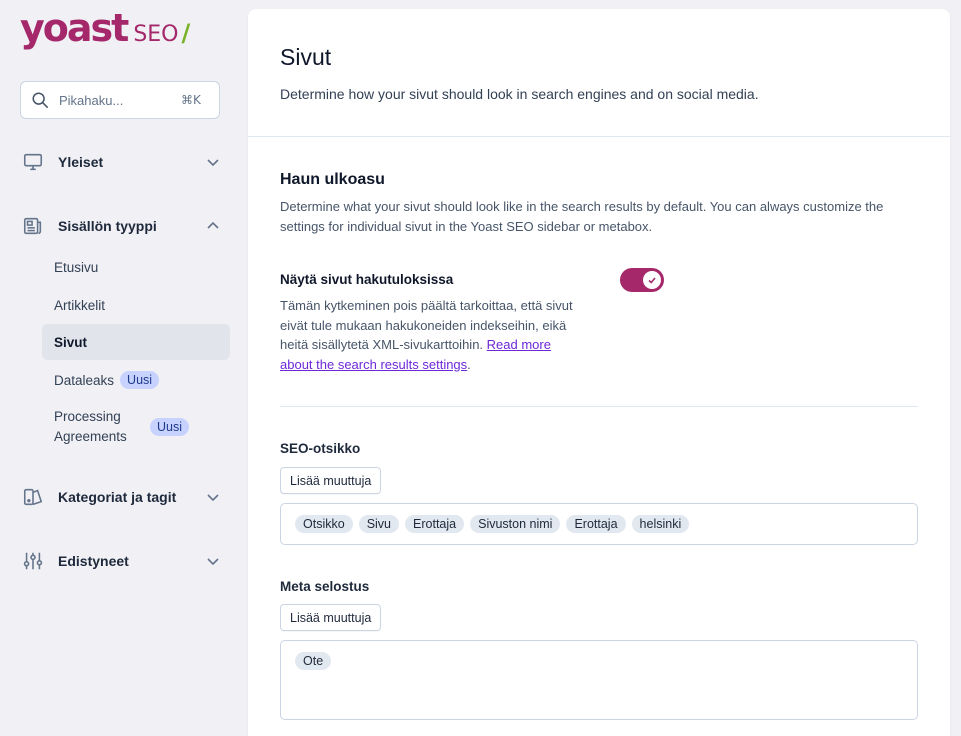 The width and height of the screenshot is (961, 736). Describe the element at coordinates (122, 162) in the screenshot. I see `sidebar-group-general: Yleiset` at that location.